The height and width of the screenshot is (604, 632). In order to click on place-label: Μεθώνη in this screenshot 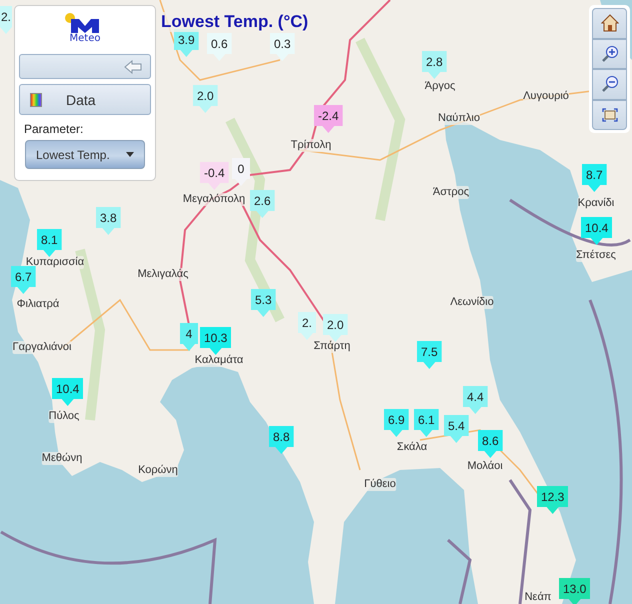, I will do `click(62, 458)`.